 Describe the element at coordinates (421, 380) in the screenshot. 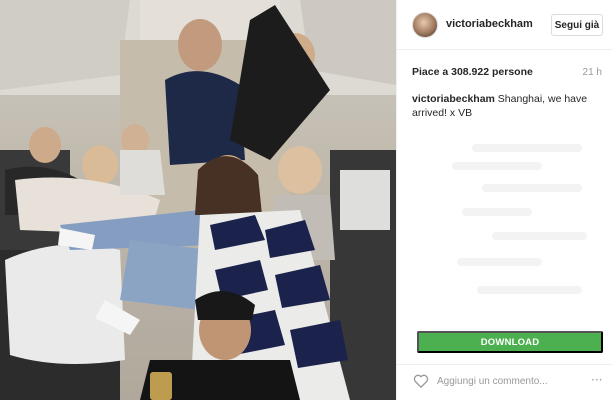

I see `heart-icon` at that location.